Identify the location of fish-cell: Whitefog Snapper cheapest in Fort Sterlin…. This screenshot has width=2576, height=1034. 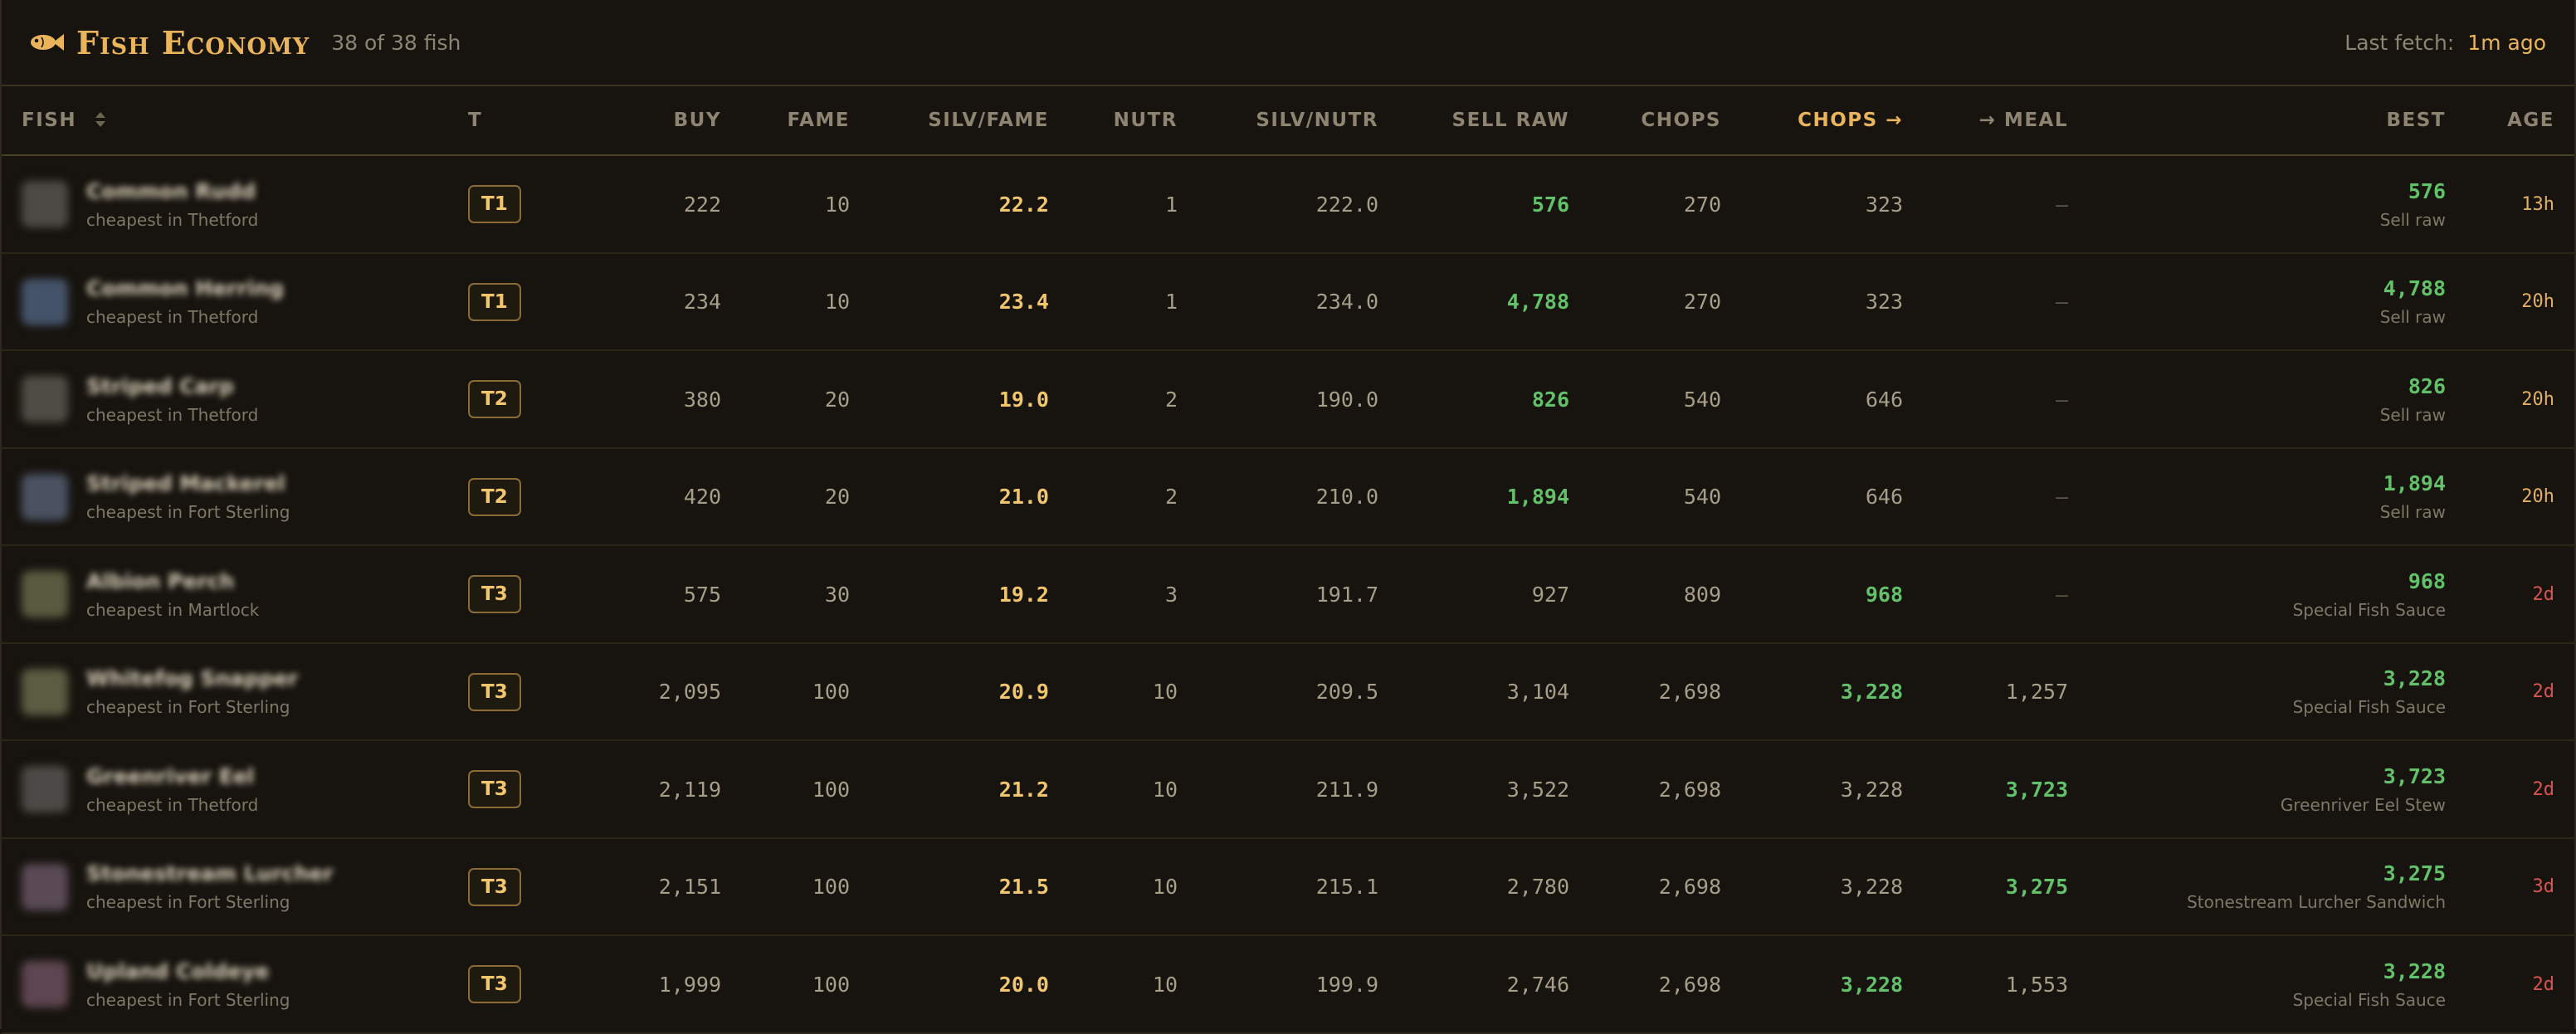
(238, 692).